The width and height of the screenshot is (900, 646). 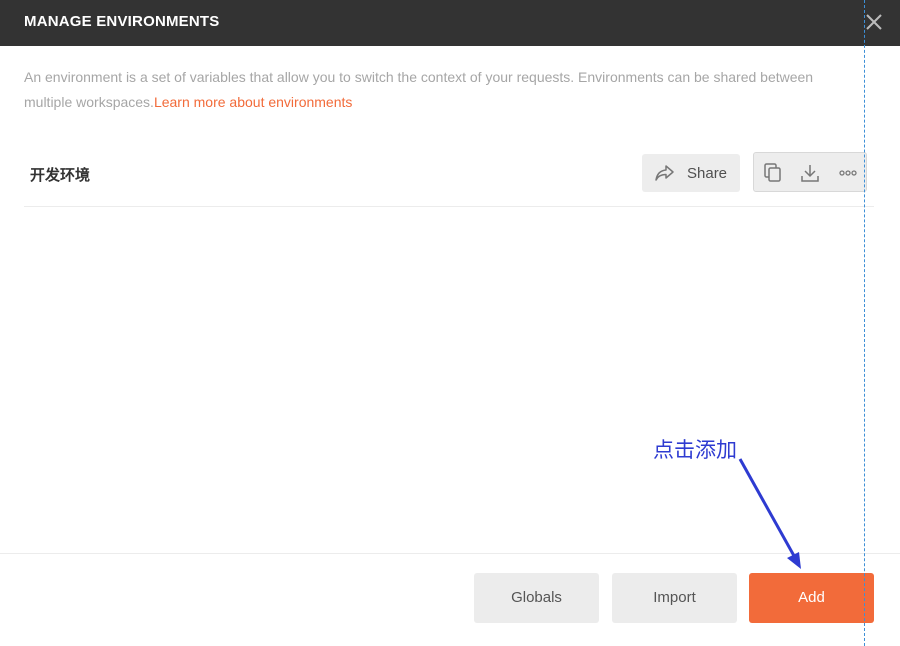 I want to click on import-button: Import, so click(x=674, y=598).